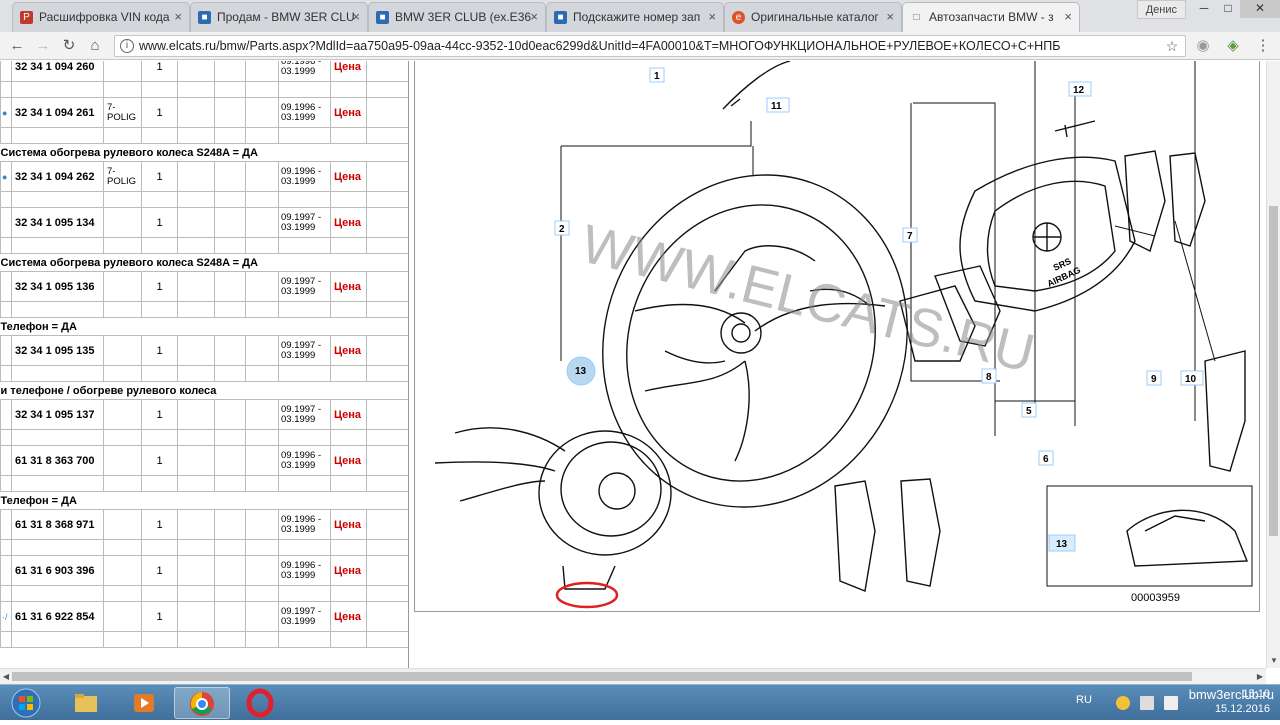 Image resolution: width=1280 pixels, height=725 pixels. Describe the element at coordinates (204, 350) in the screenshot. I see `table-row: 32 34 1 095 135 1 09.1997 -03.1999 Цена` at that location.